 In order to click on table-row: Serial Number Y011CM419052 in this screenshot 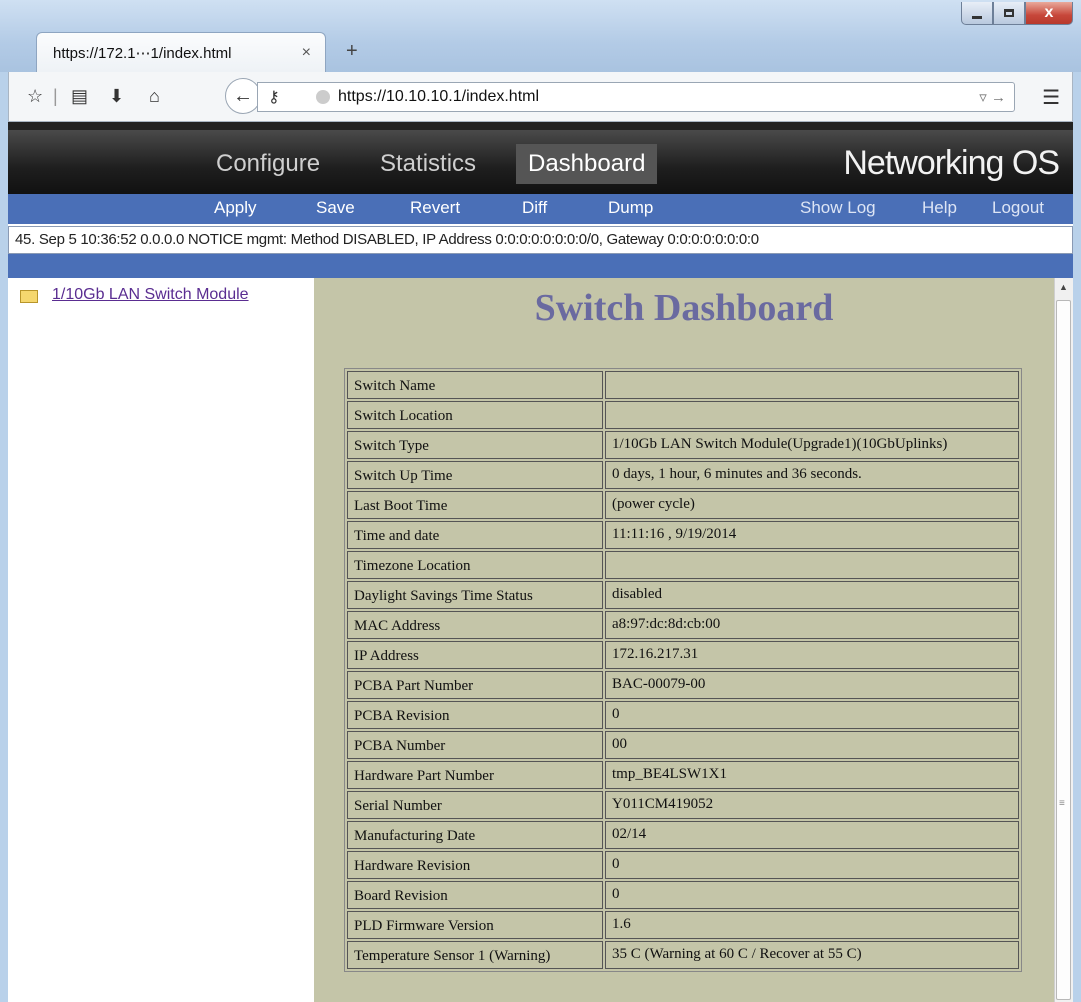, I will do `click(683, 805)`.